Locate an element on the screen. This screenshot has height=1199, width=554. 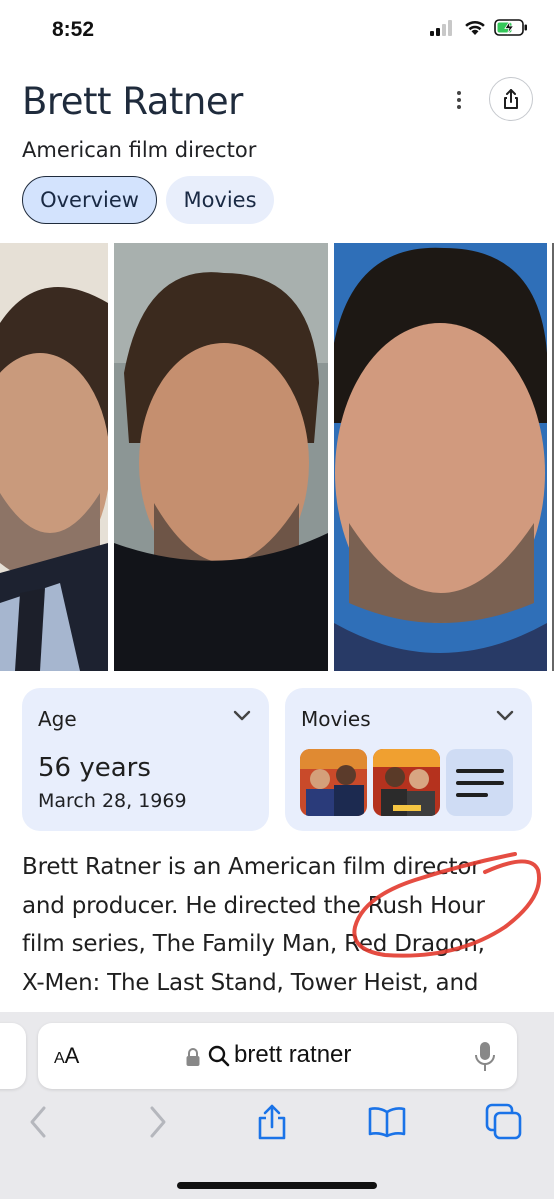
forward-button is located at coordinates (158, 1122).